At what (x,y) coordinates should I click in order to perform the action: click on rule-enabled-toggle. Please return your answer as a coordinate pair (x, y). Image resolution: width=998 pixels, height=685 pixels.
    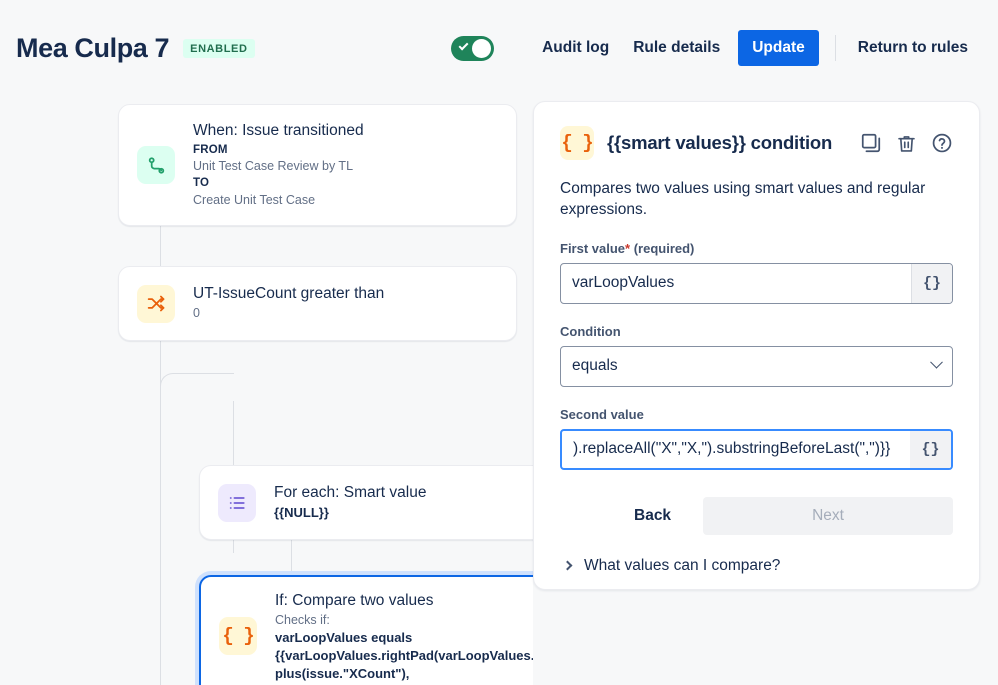
    Looking at the image, I should click on (473, 48).